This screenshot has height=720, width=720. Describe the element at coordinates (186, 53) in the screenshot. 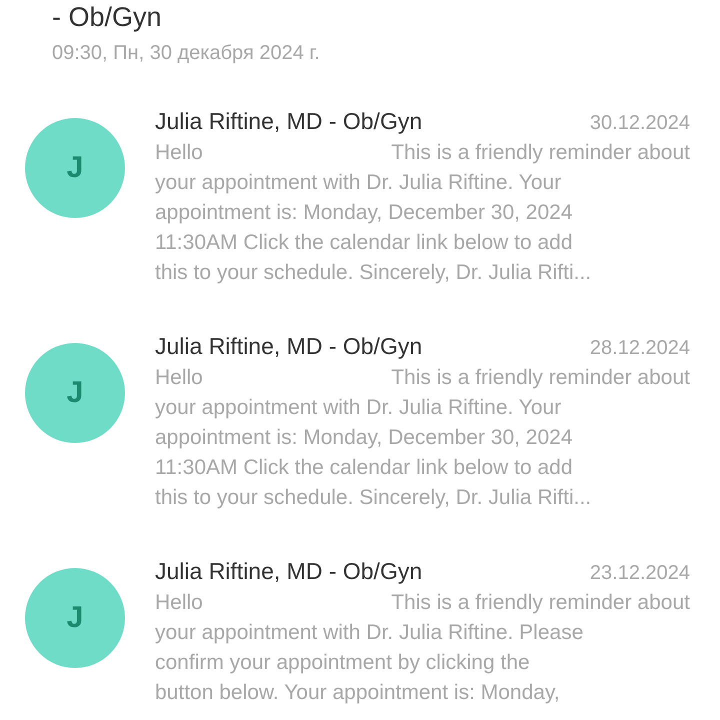

I see `message-datetime: 09:30, Пн, 30 декабря 2024 г.` at that location.